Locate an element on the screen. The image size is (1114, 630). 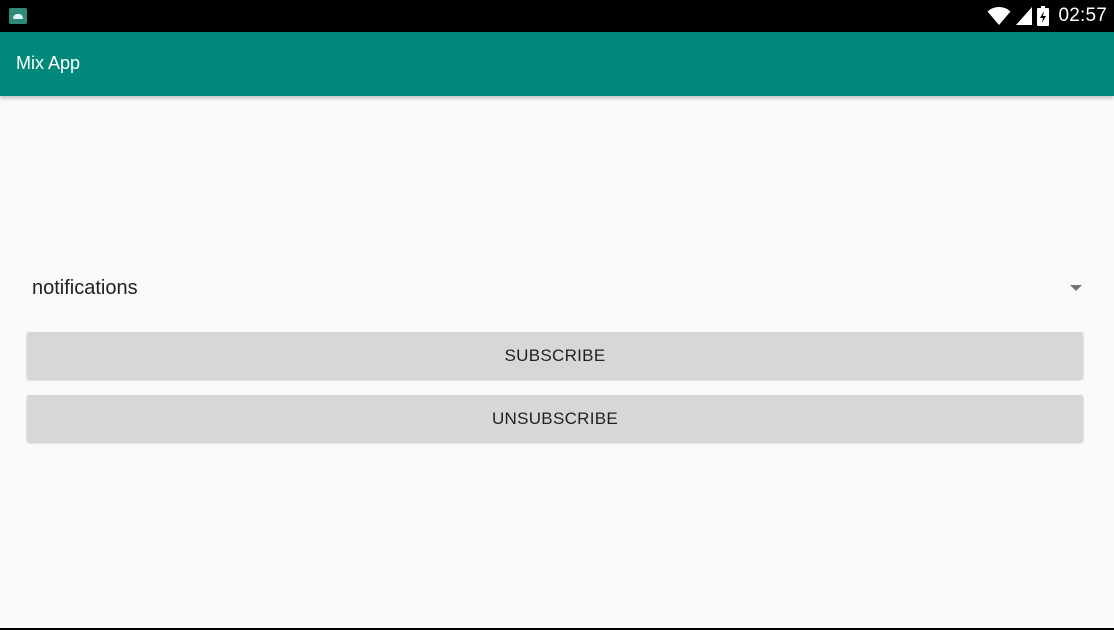
status-icons: 02:57 is located at coordinates (1047, 16).